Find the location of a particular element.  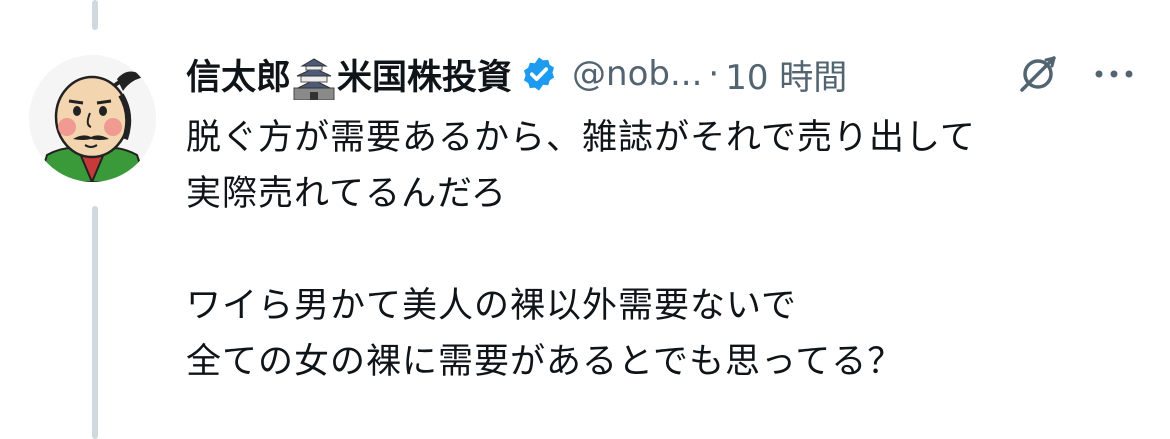

tweet-header: 信太郎 米国株投資 @nob... · 10 時間 is located at coordinates (666, 74).